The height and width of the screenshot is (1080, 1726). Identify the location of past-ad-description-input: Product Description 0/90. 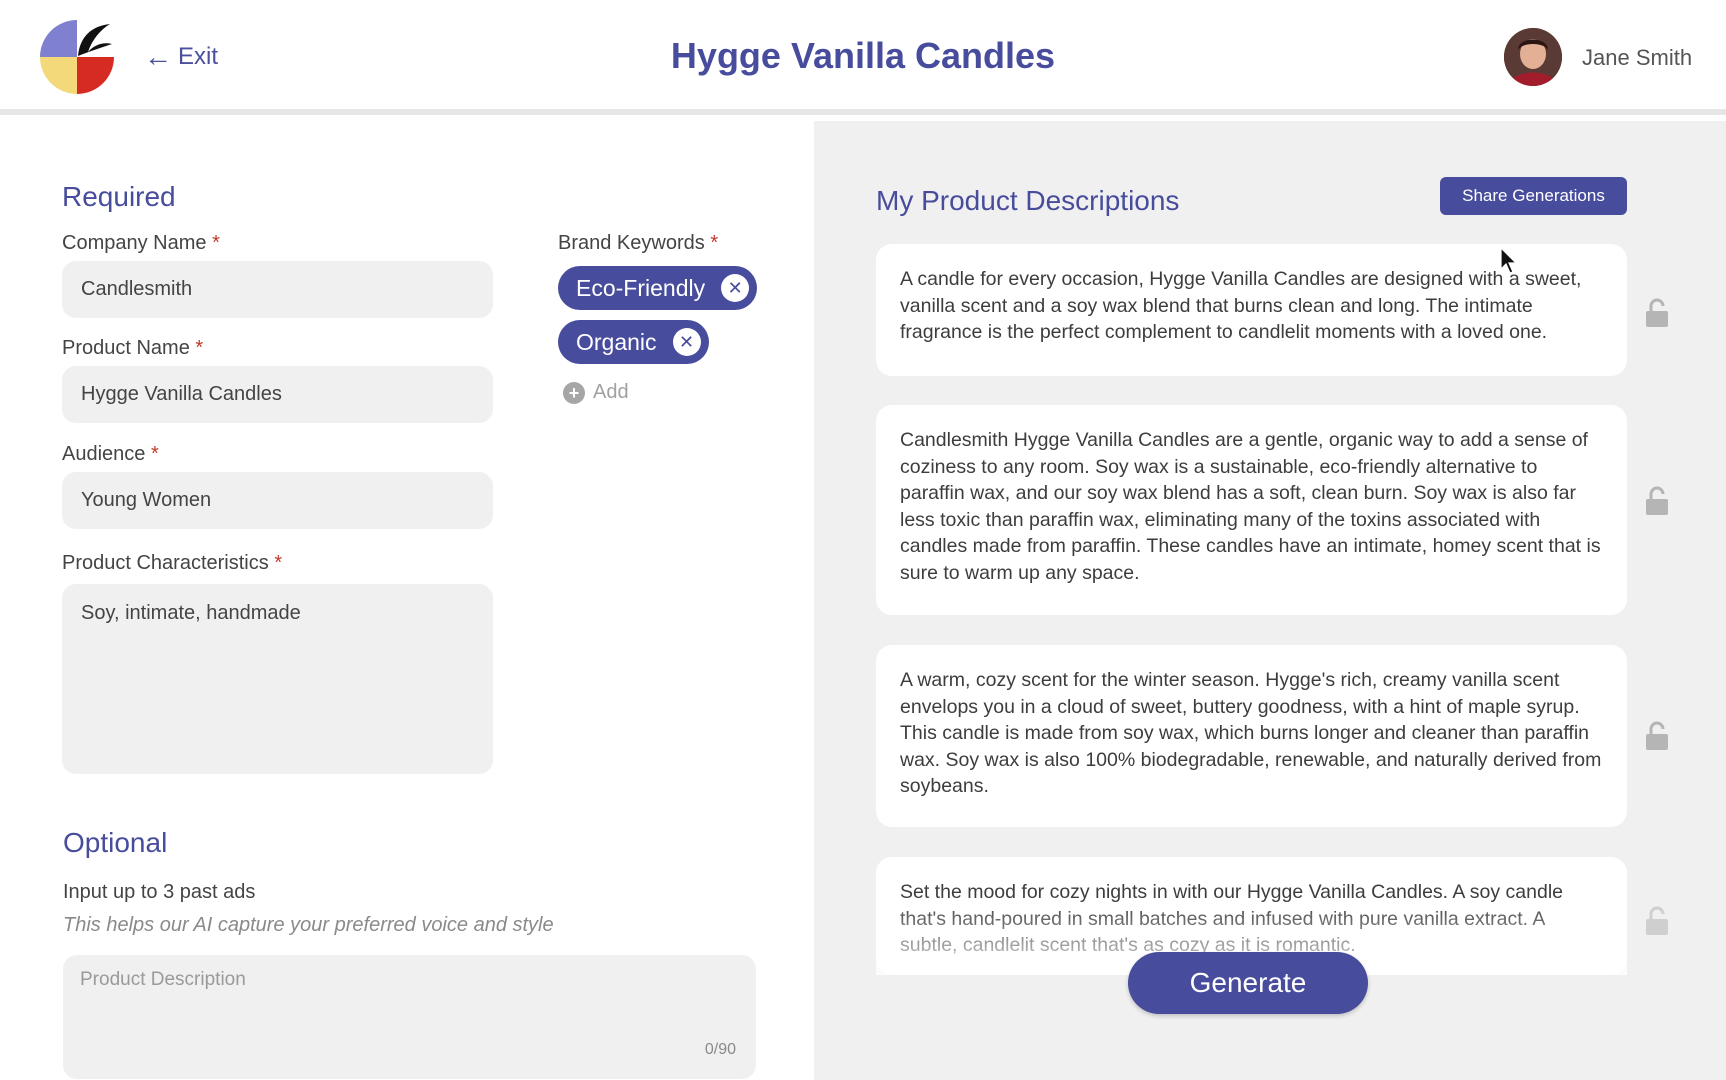
(409, 1017).